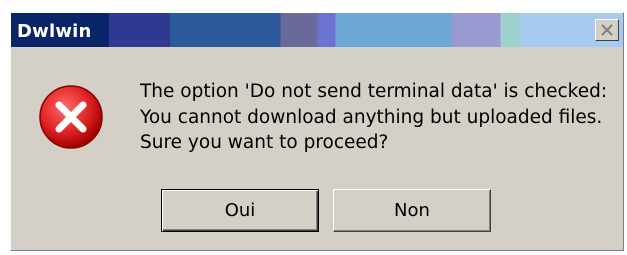  Describe the element at coordinates (71, 117) in the screenshot. I see `error-icon` at that location.